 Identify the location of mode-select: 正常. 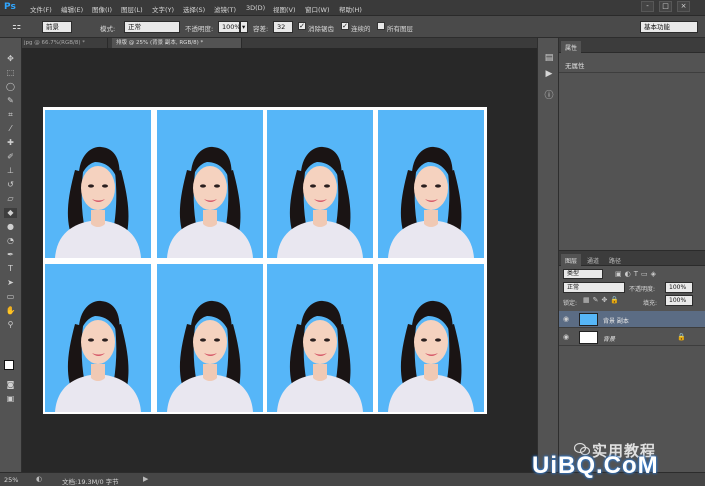
(152, 27).